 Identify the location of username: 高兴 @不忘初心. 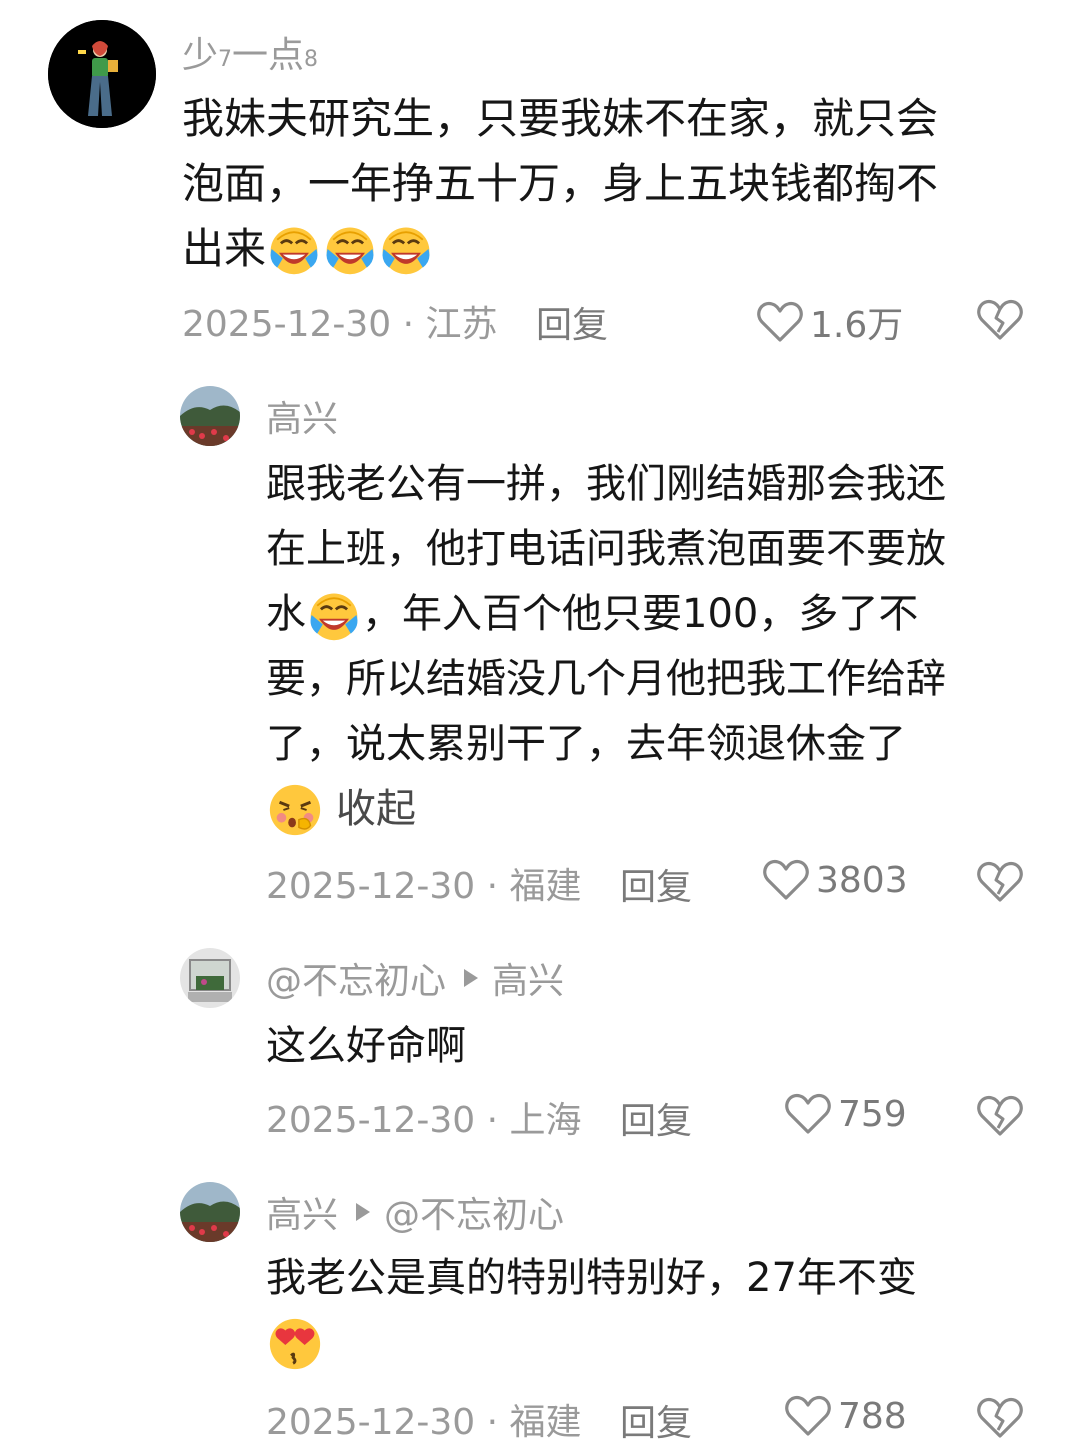
(415, 1212).